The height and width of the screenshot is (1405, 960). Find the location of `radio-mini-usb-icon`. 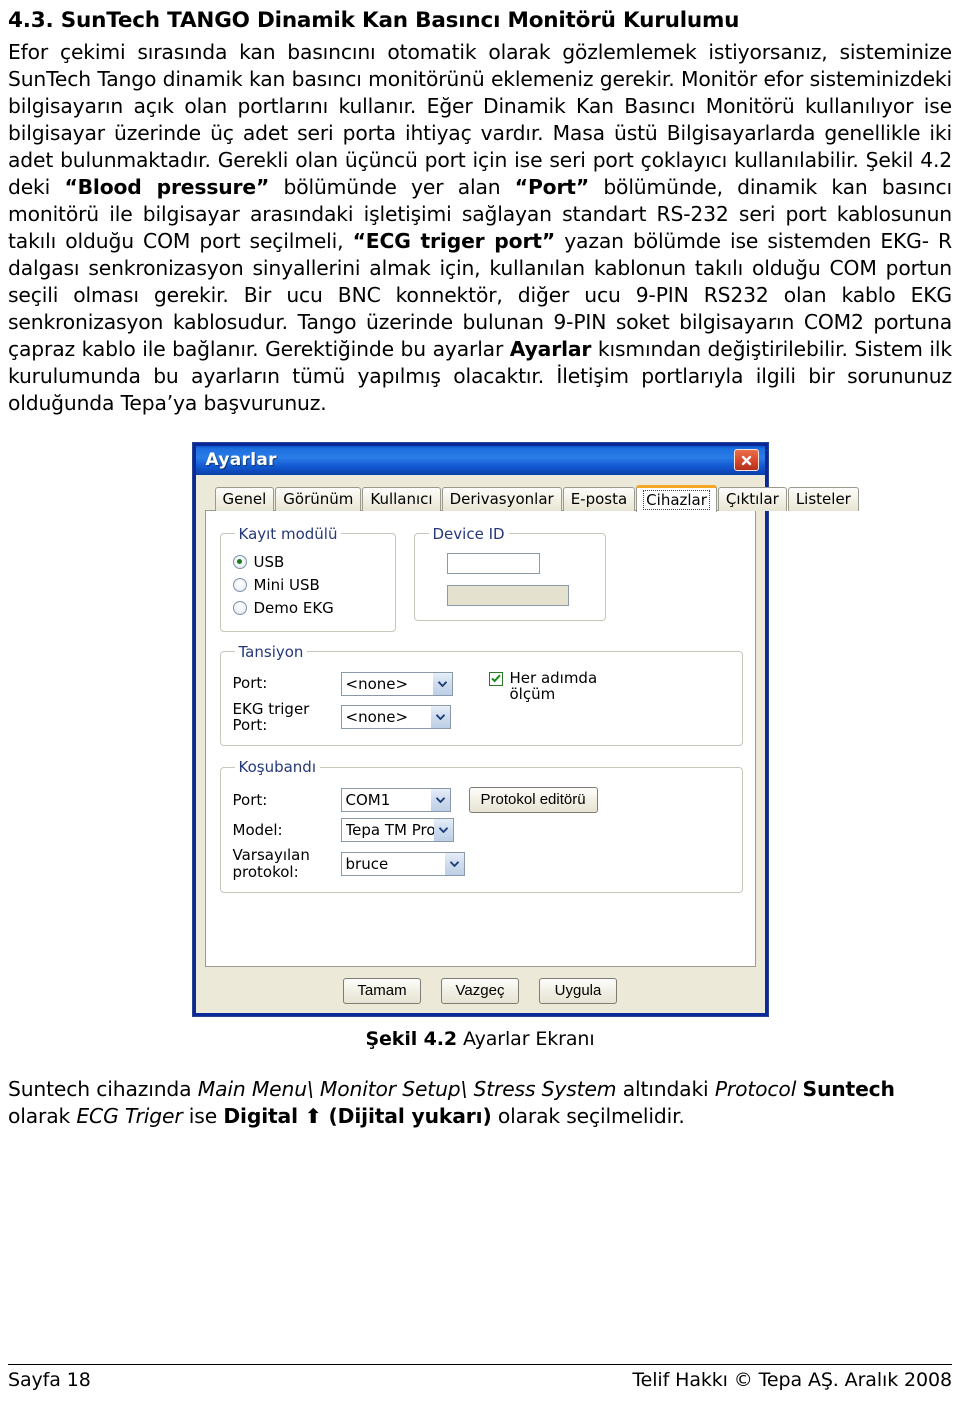

radio-mini-usb-icon is located at coordinates (239, 584).